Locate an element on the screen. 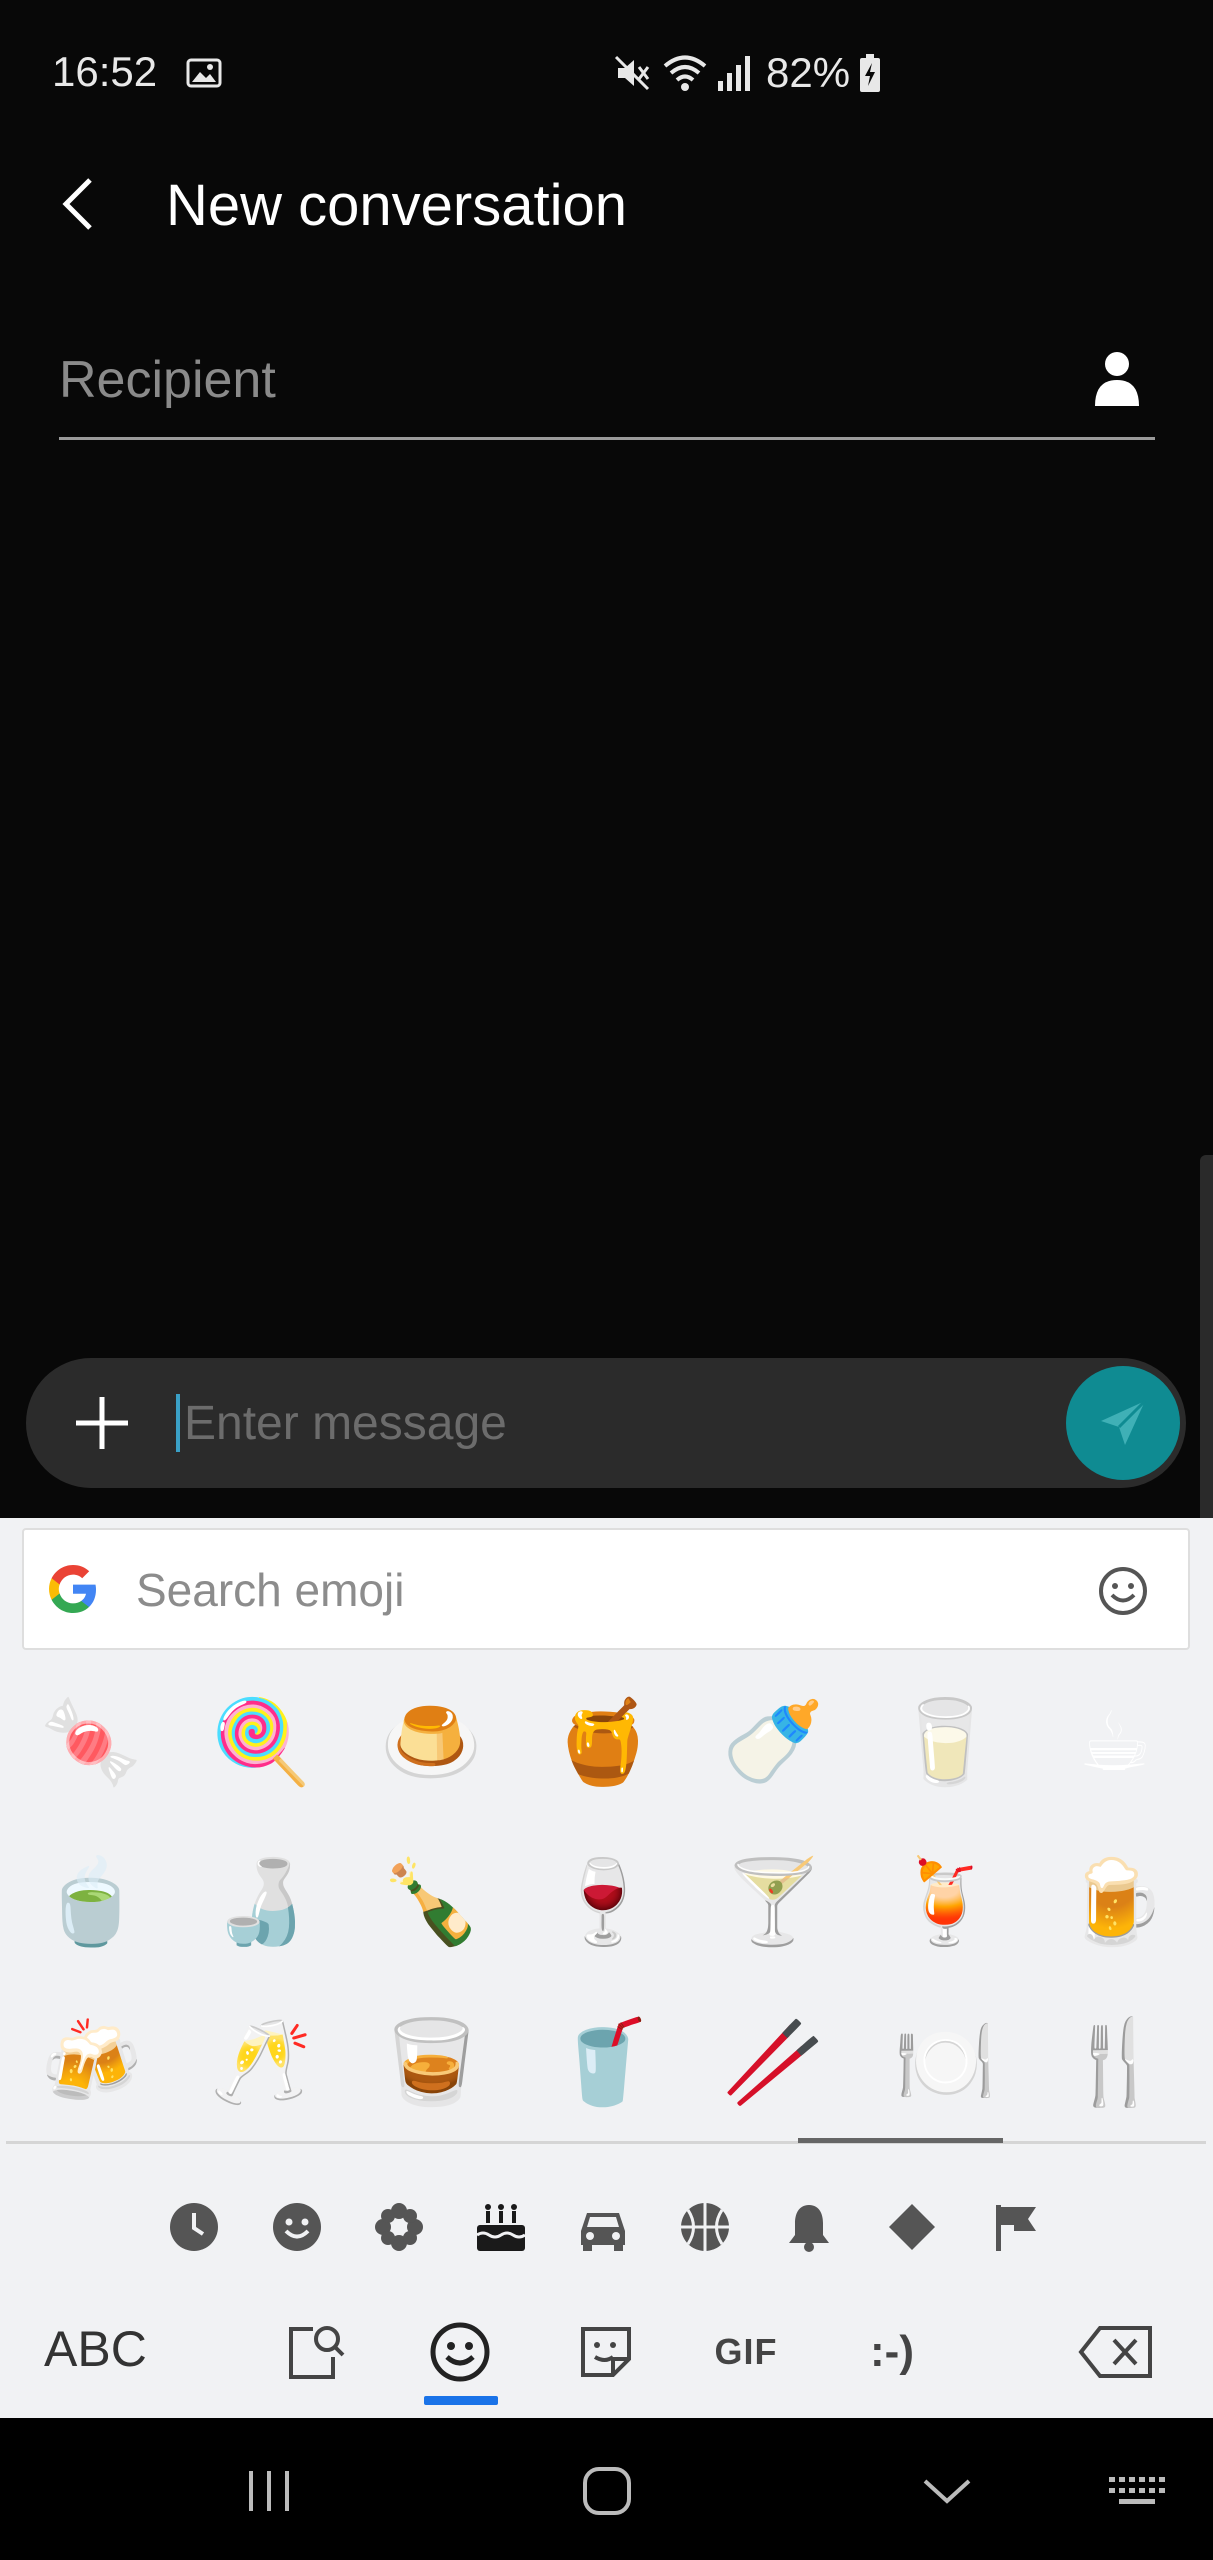 The image size is (1213, 2560). food-icon is located at coordinates (501, 2227).